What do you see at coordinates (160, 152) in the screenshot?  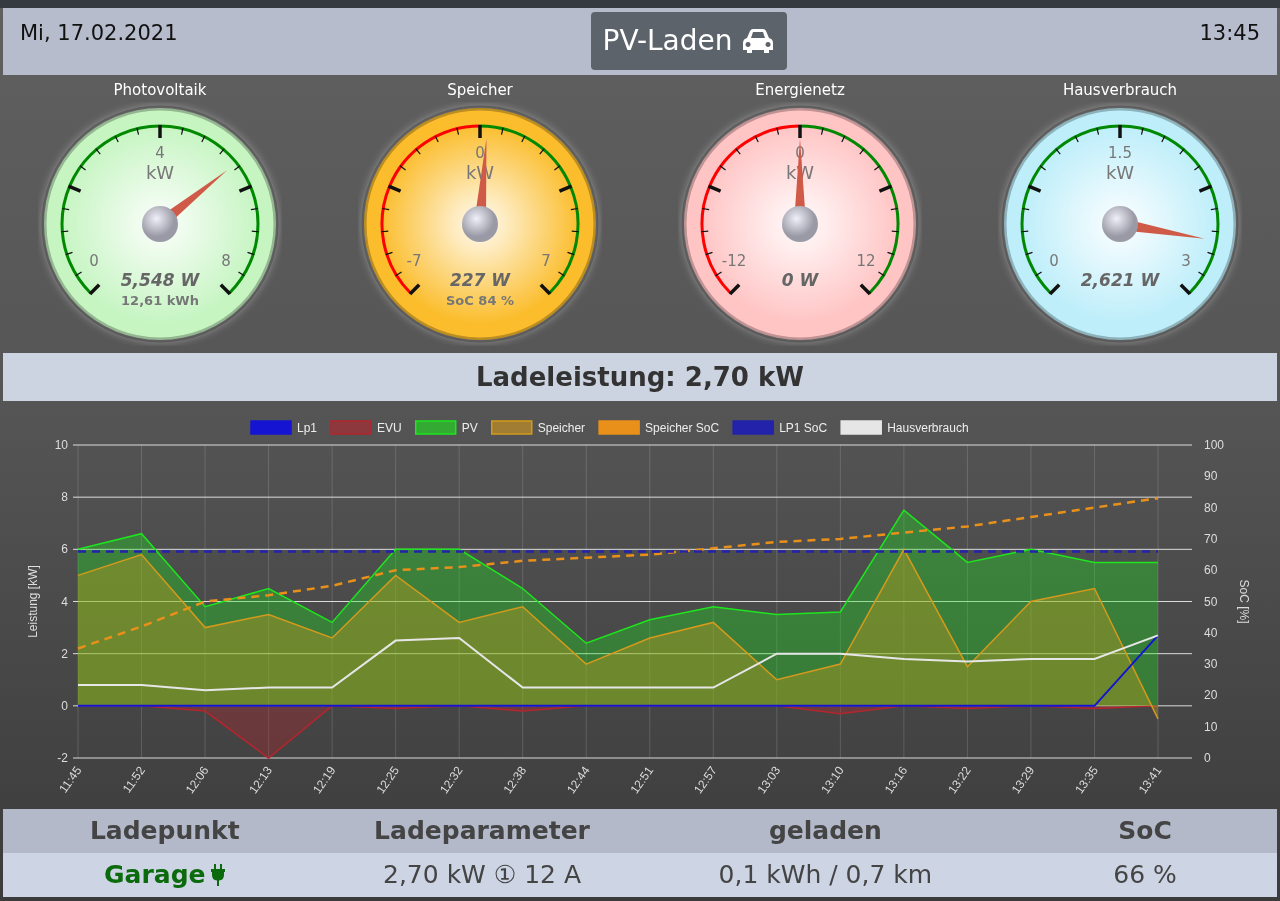 I see `scale-label: 4` at bounding box center [160, 152].